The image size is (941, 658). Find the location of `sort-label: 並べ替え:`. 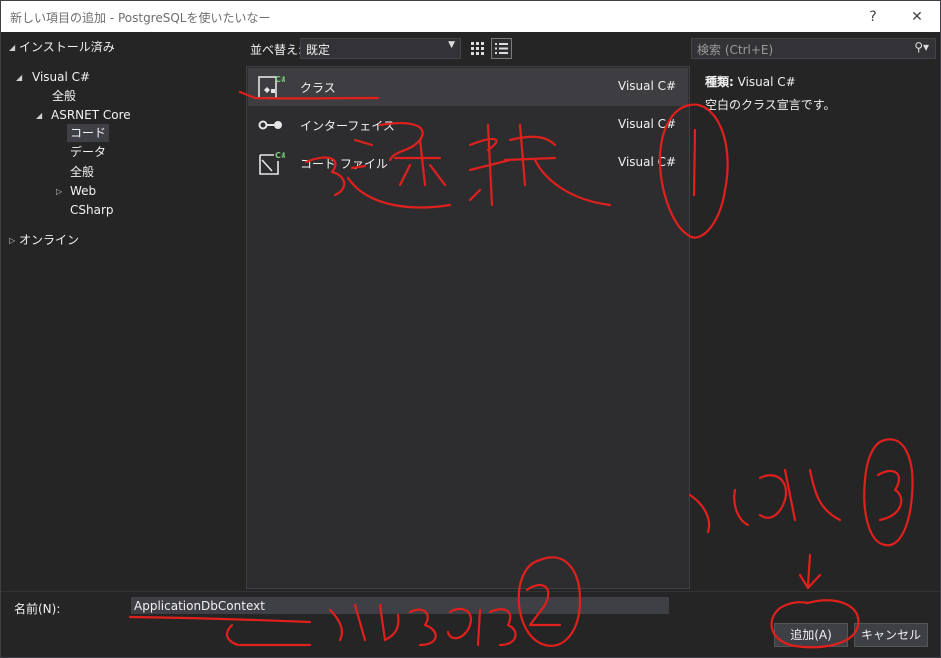

sort-label: 並べ替え: is located at coordinates (276, 50).